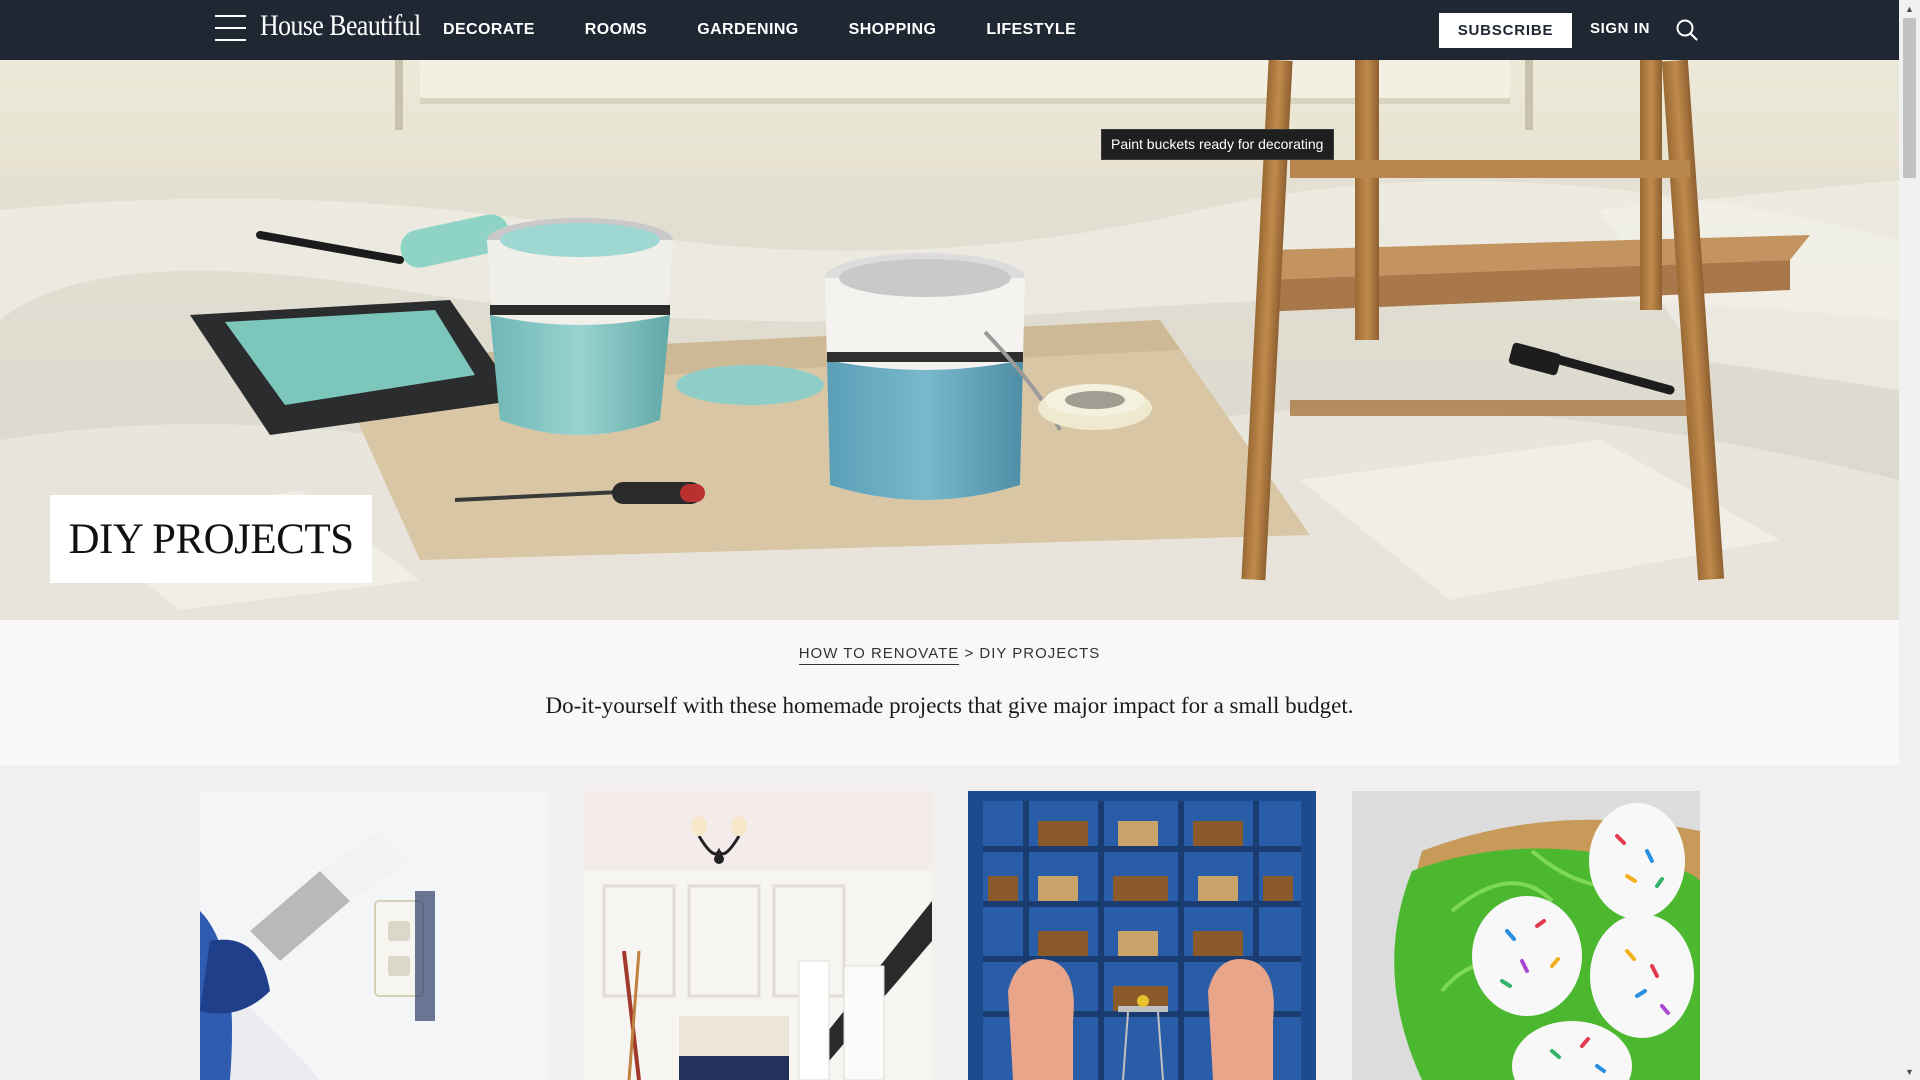 This screenshot has width=1920, height=1080. What do you see at coordinates (1031, 30) in the screenshot?
I see `nav-item-lifestyle: LIFESTYLE` at bounding box center [1031, 30].